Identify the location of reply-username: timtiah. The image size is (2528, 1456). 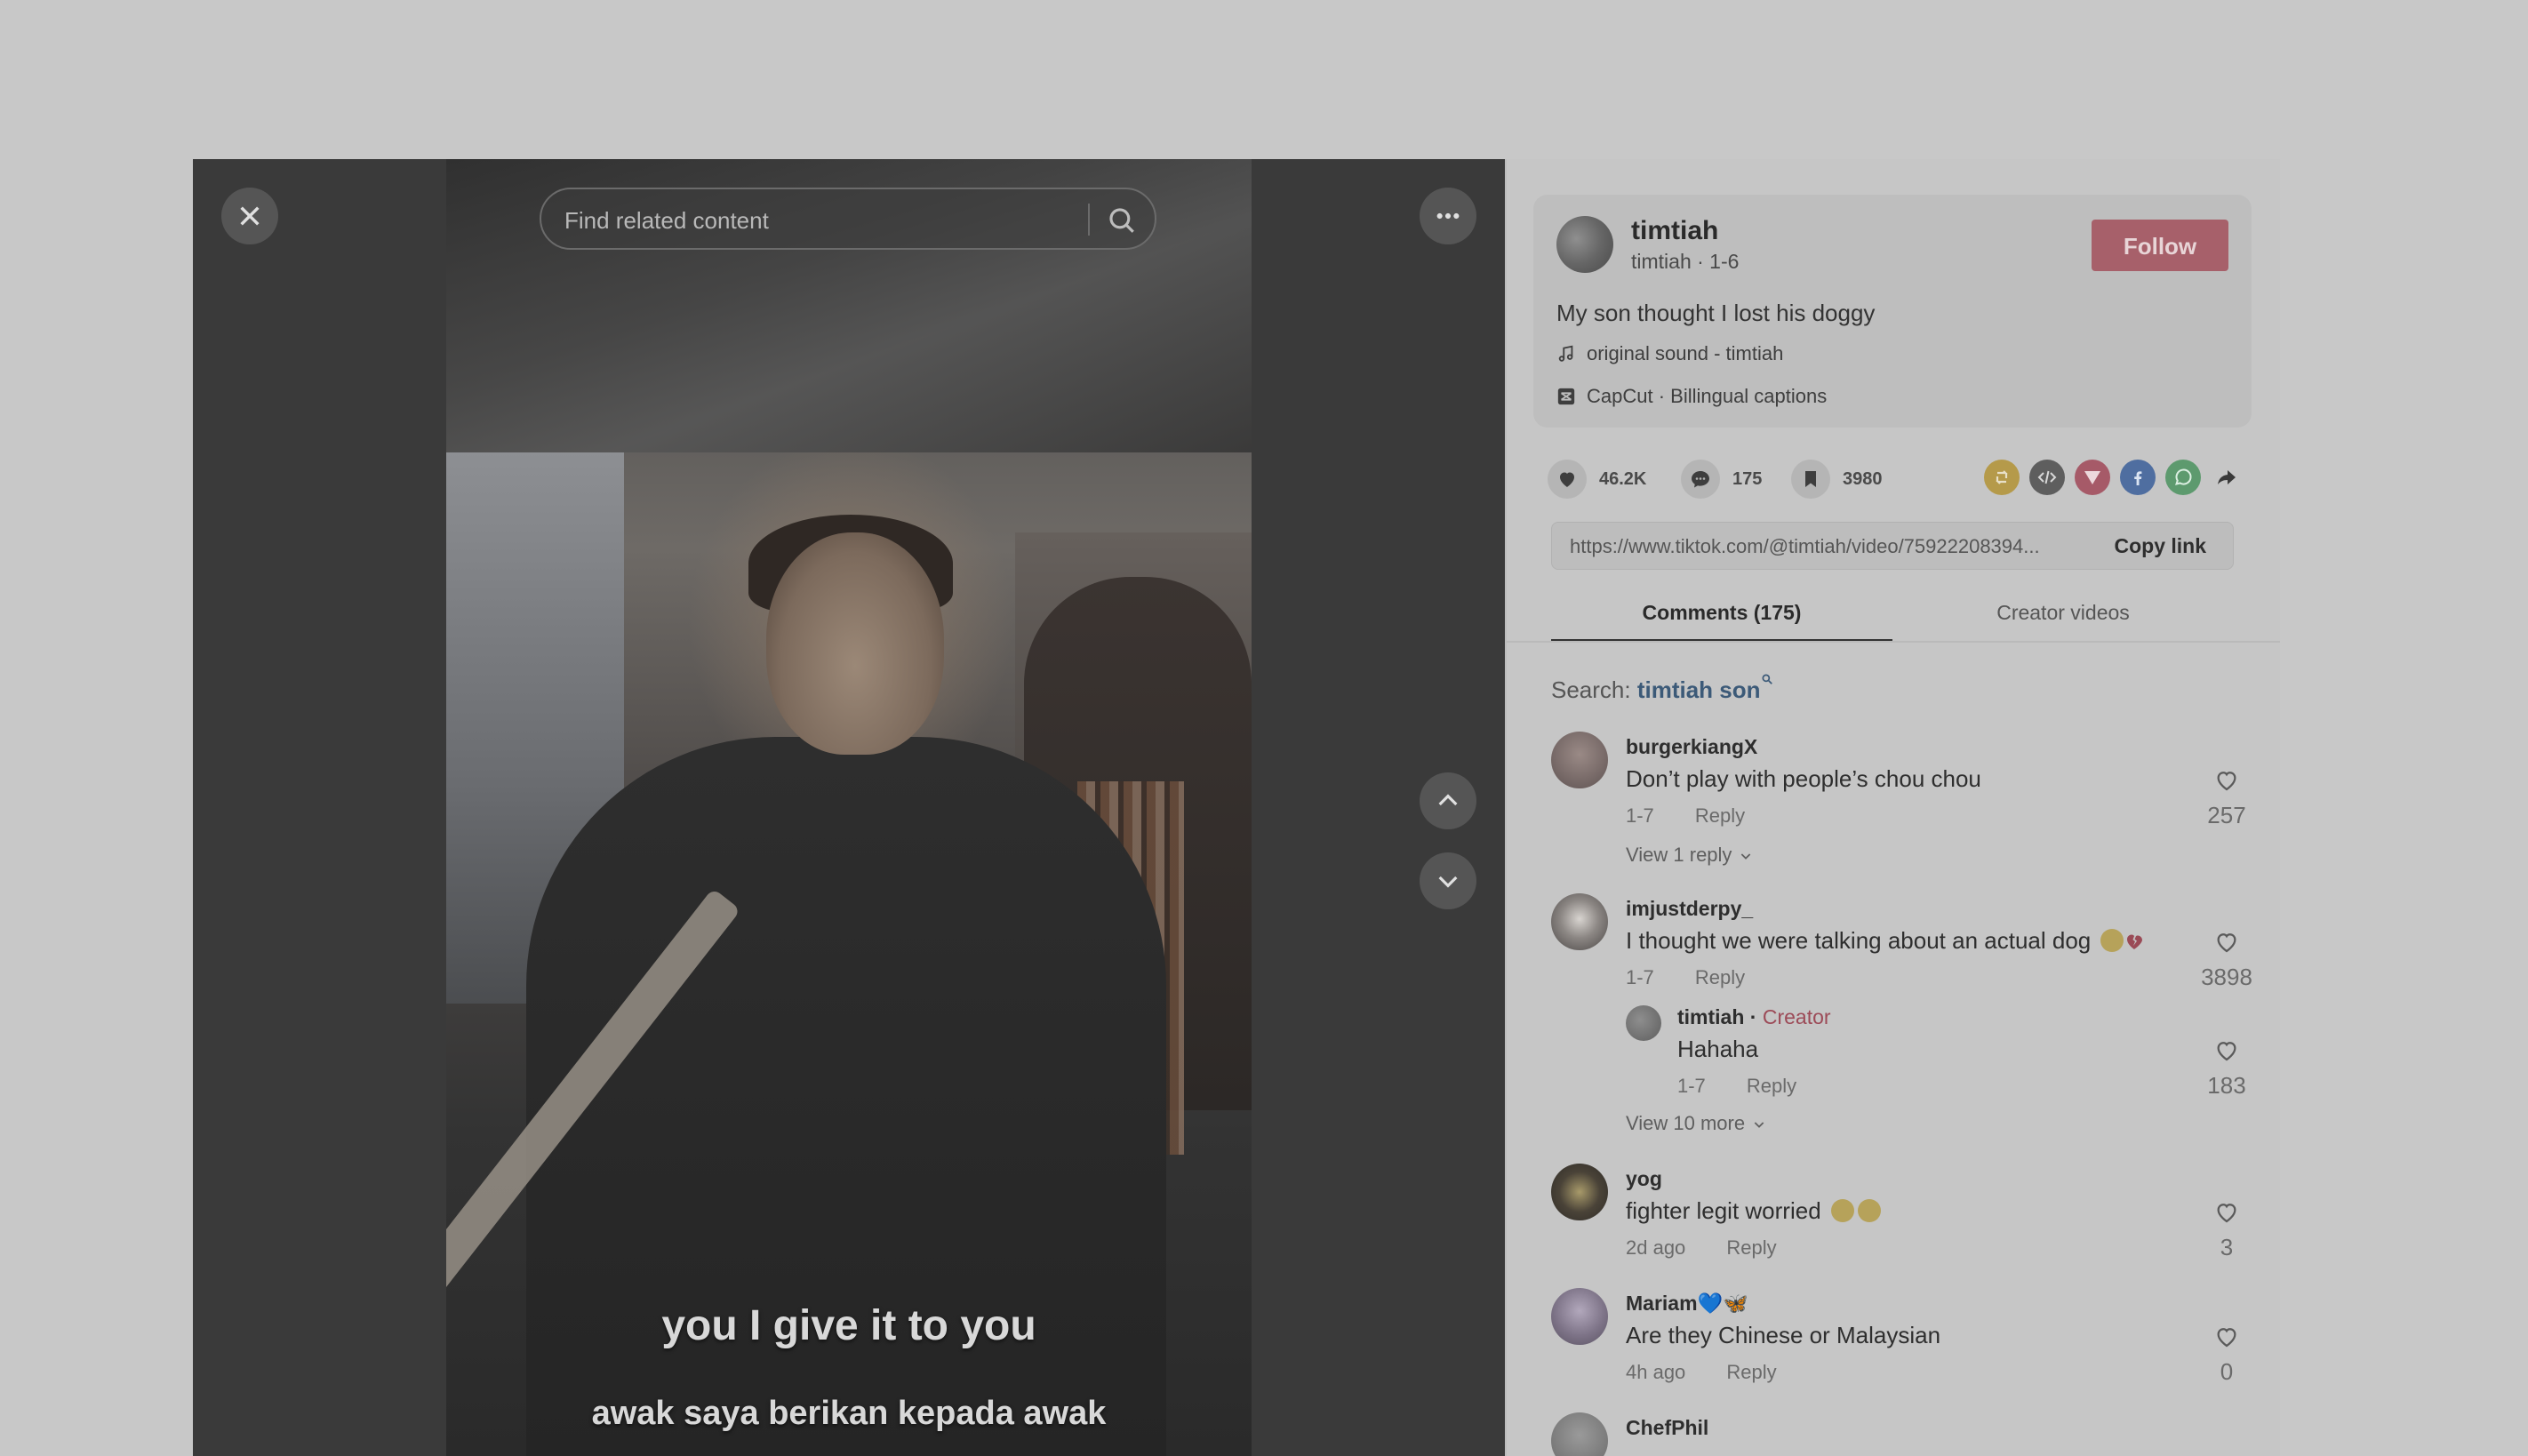
(1710, 1016).